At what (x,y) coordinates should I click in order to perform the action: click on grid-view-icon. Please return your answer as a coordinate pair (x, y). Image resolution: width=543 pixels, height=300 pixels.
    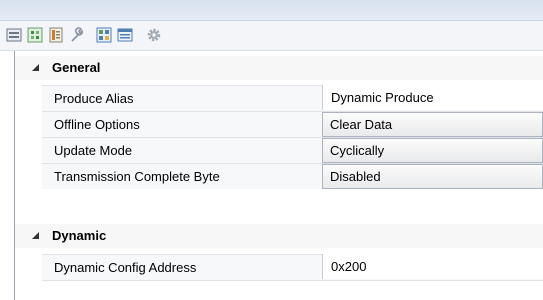
    Looking at the image, I should click on (104, 35).